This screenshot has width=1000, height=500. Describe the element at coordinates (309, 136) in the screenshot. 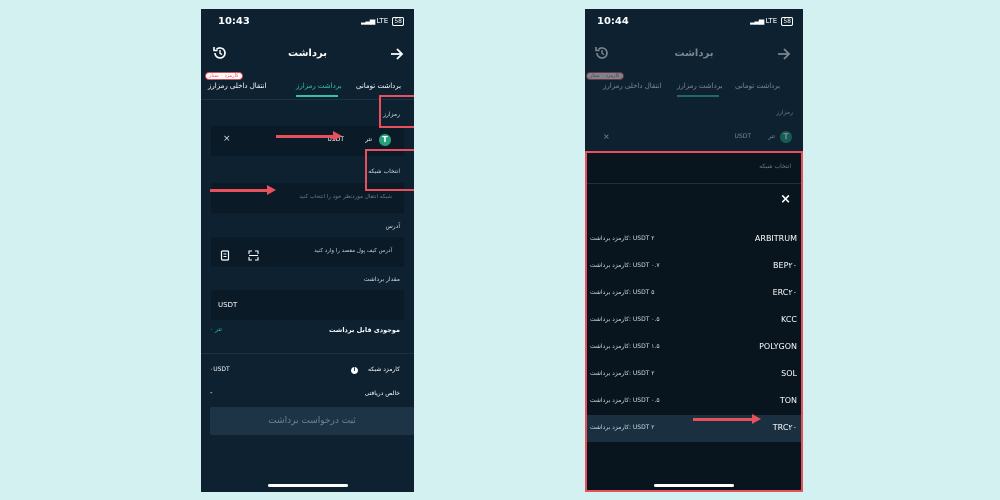

I see `annotation-arrow-currency` at that location.